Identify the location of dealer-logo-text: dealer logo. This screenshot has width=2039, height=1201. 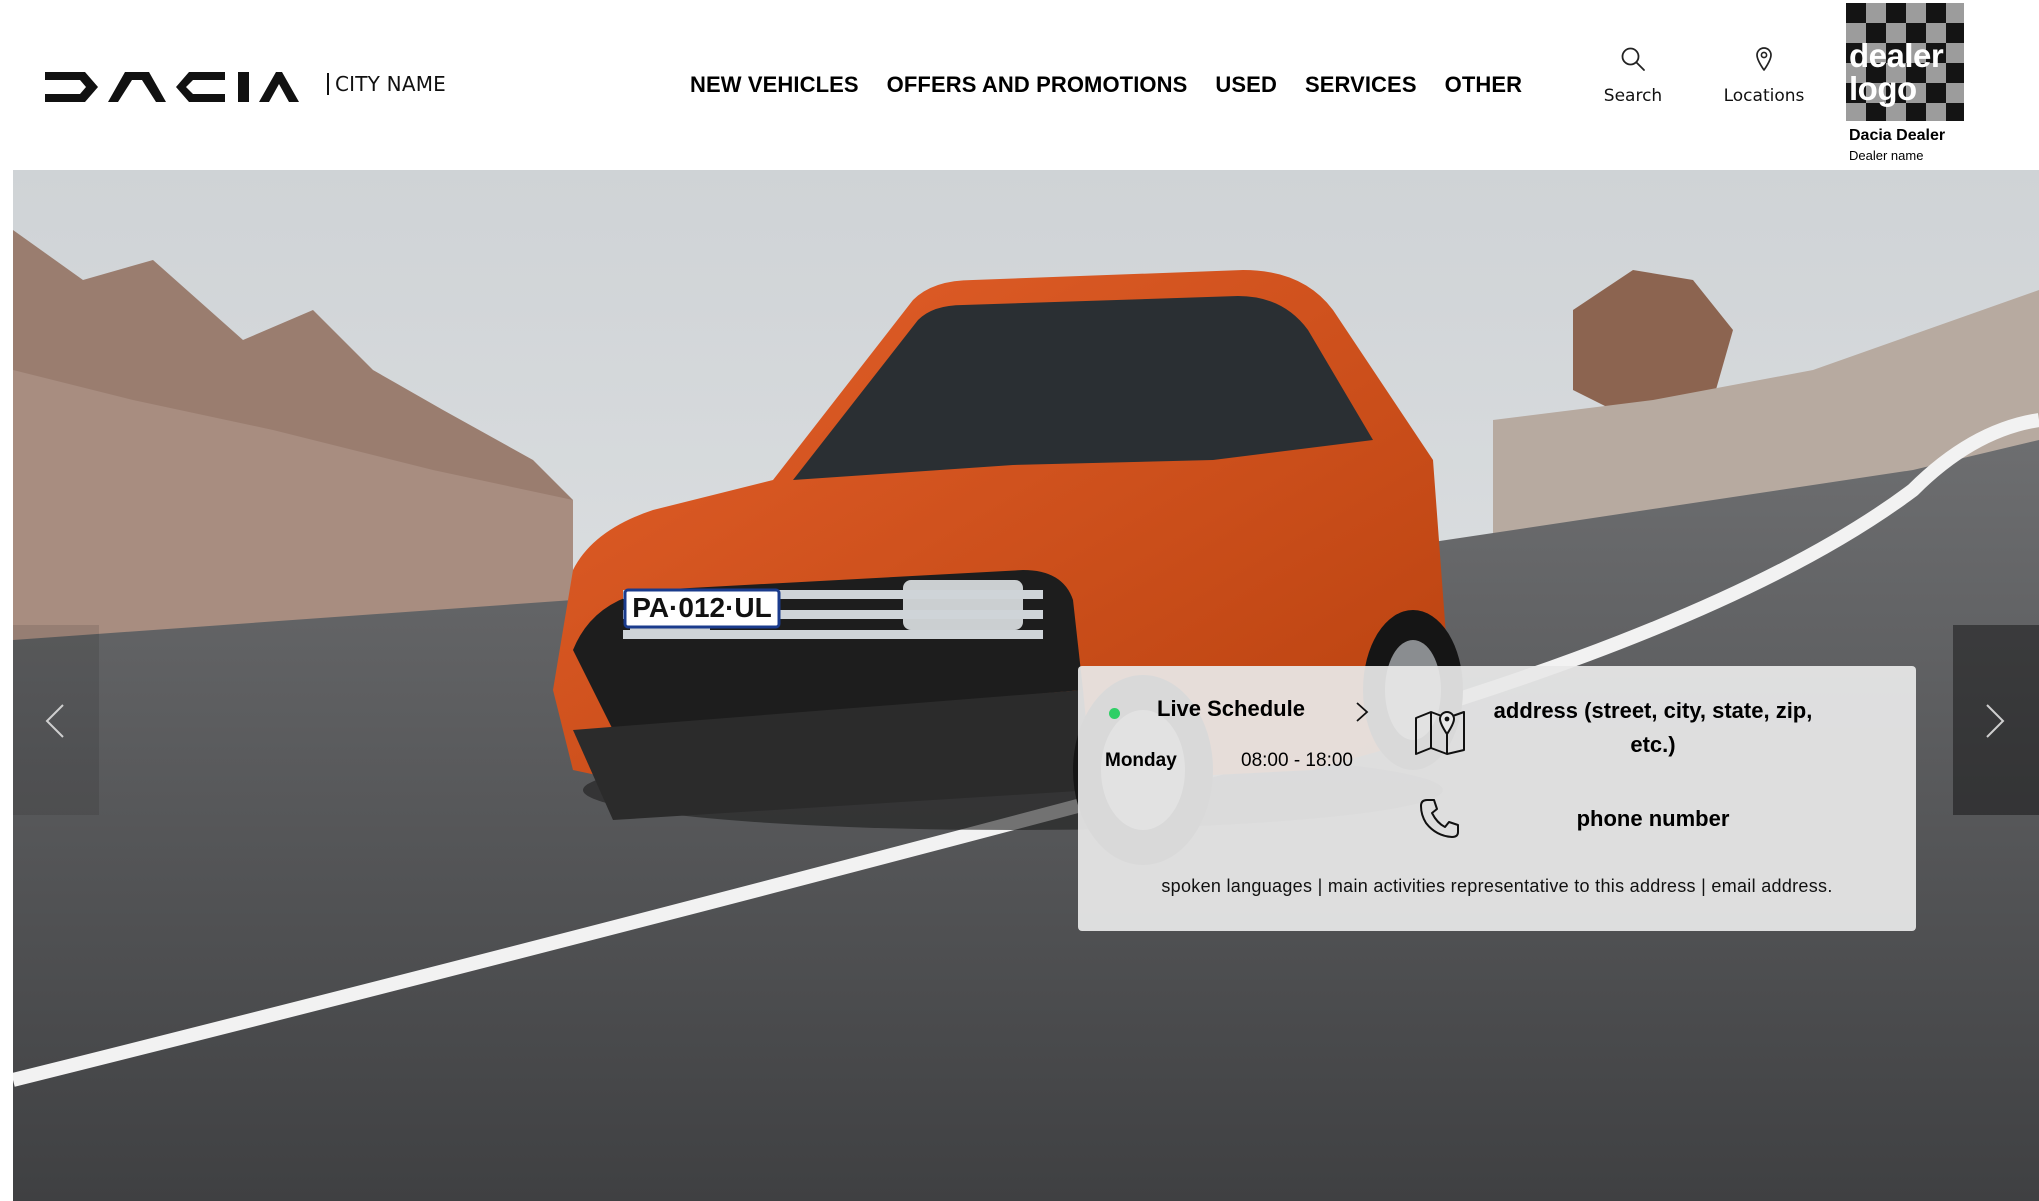
(1896, 72).